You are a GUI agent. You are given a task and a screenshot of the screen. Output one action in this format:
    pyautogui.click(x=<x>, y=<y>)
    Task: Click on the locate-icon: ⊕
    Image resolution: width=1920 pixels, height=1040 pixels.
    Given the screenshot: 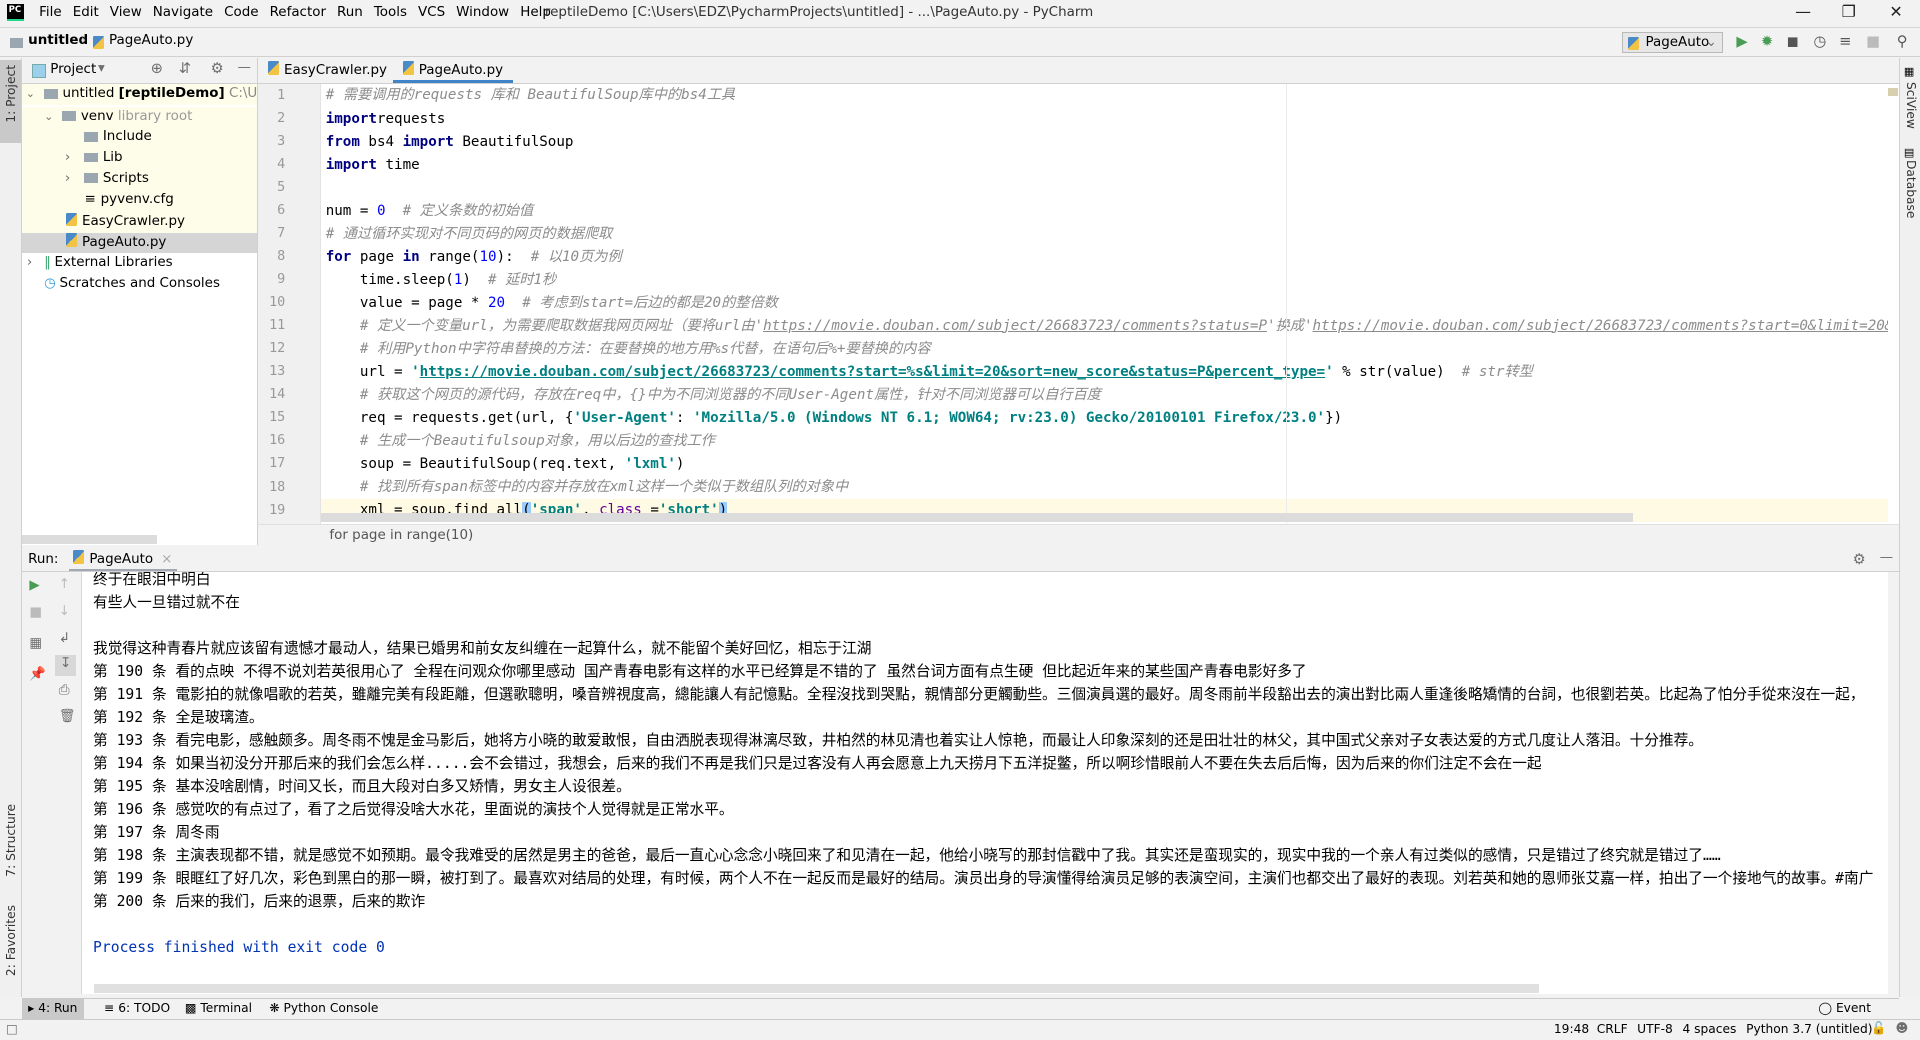 What is the action you would take?
    pyautogui.click(x=157, y=68)
    